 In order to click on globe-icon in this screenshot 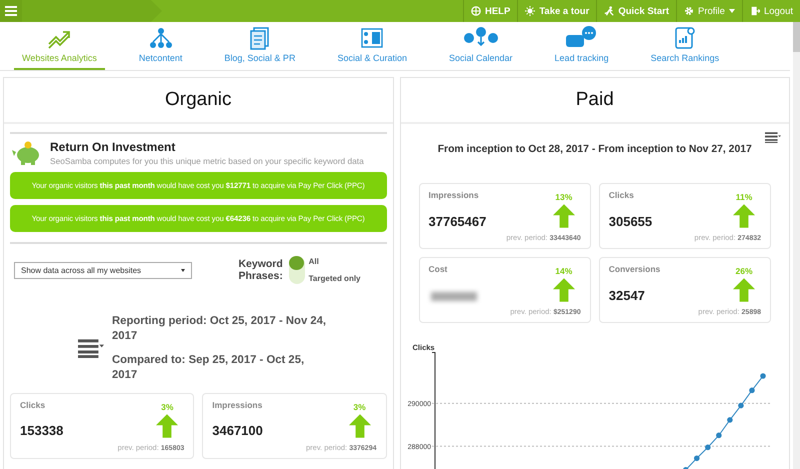, I will do `click(475, 11)`.